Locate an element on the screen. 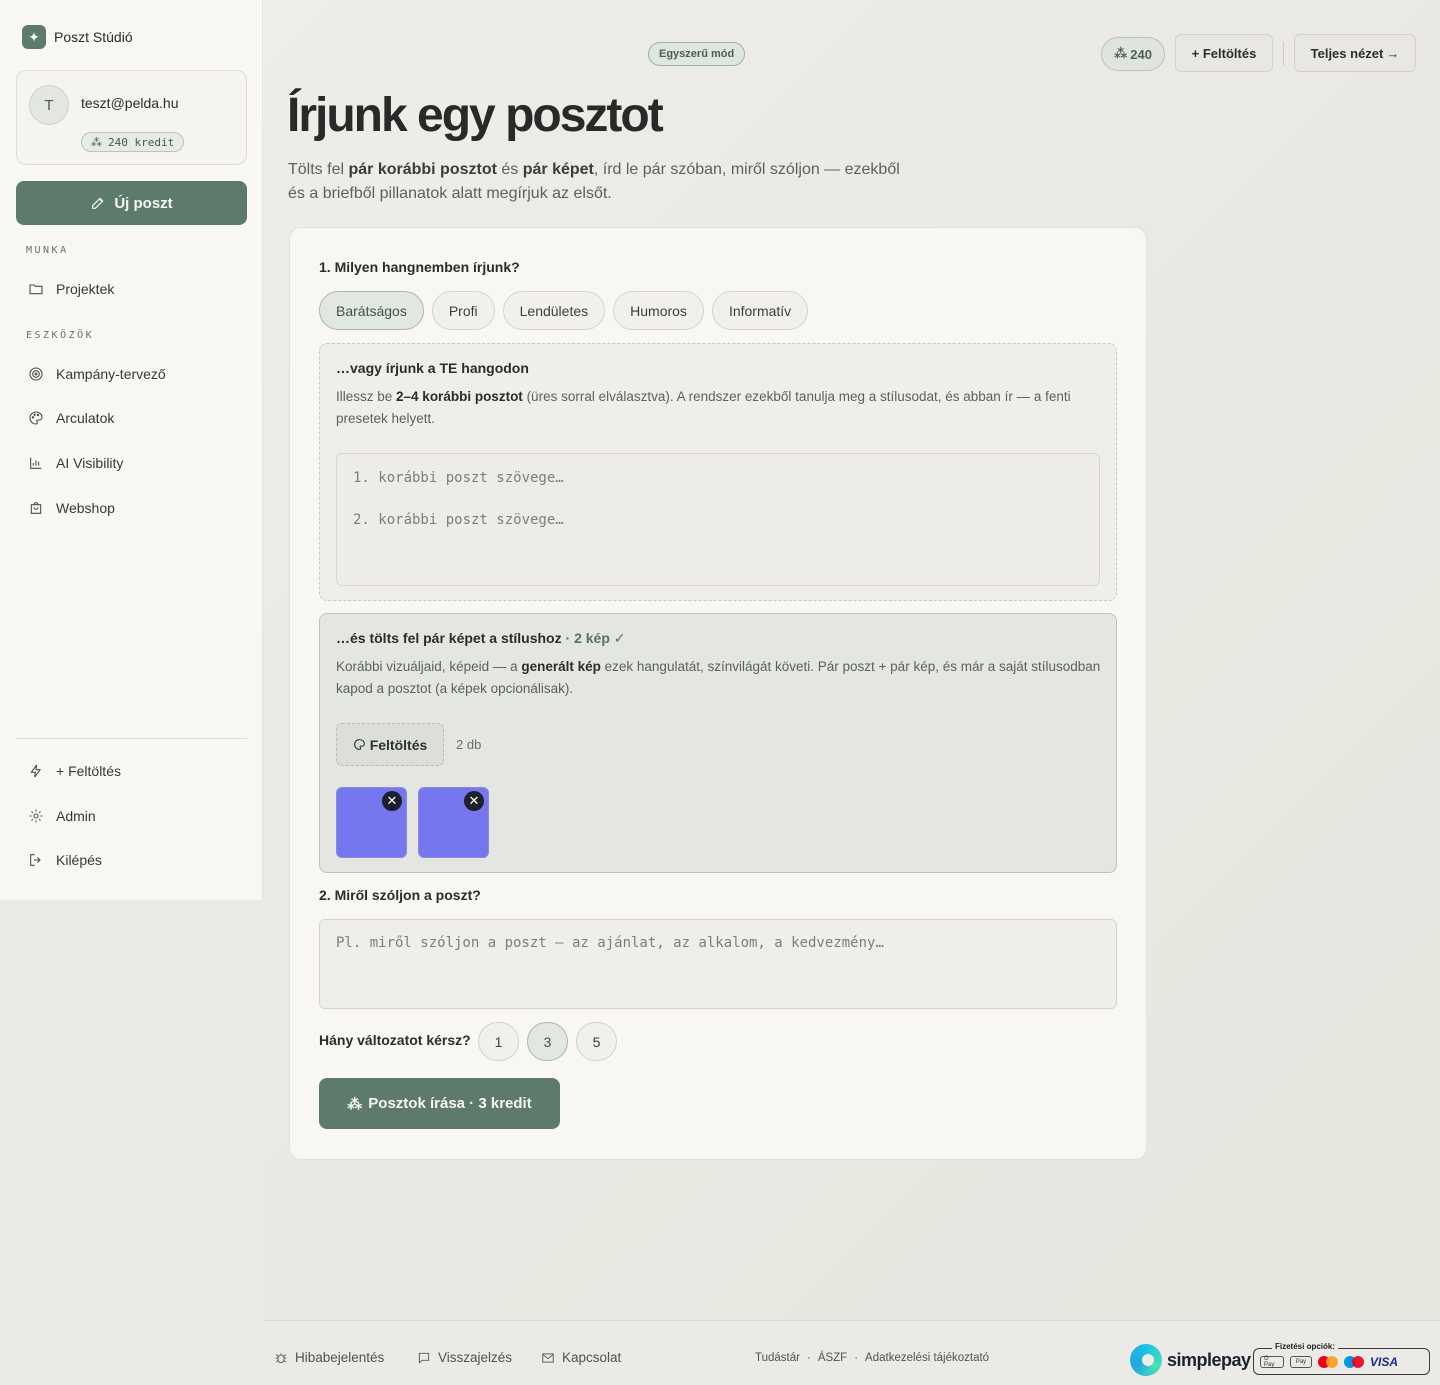 This screenshot has width=1440, height=1385. footer-divider is located at coordinates (851, 1320).